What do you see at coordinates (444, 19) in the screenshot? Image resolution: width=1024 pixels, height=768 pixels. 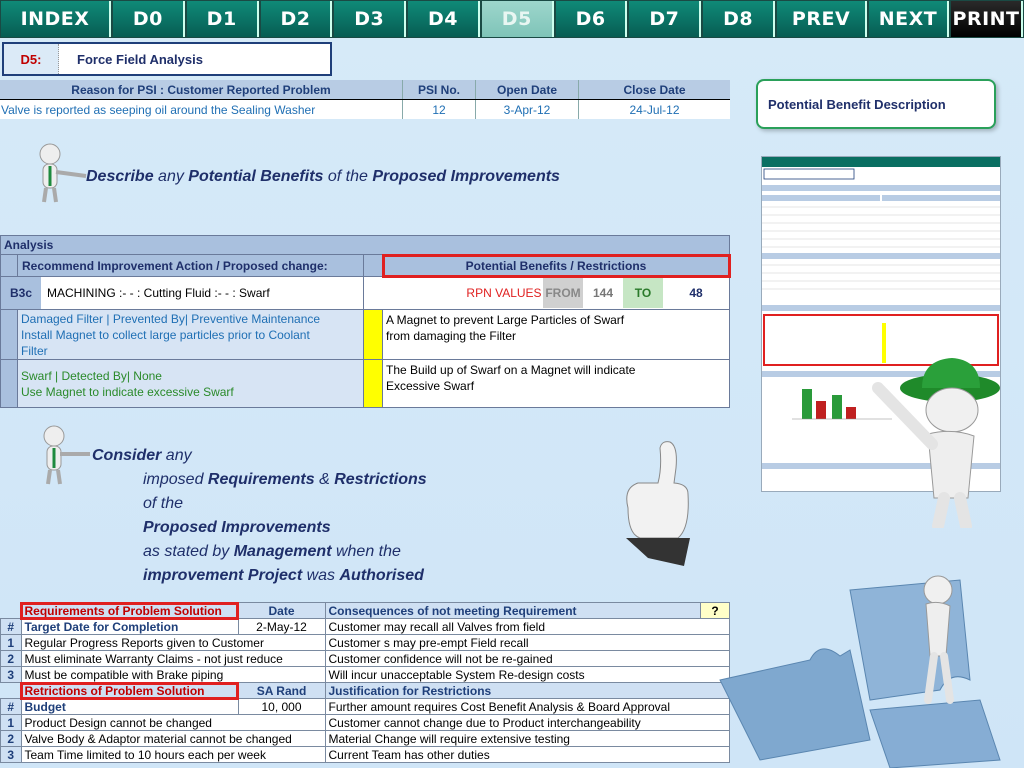 I see `nav-d4-button: D4` at bounding box center [444, 19].